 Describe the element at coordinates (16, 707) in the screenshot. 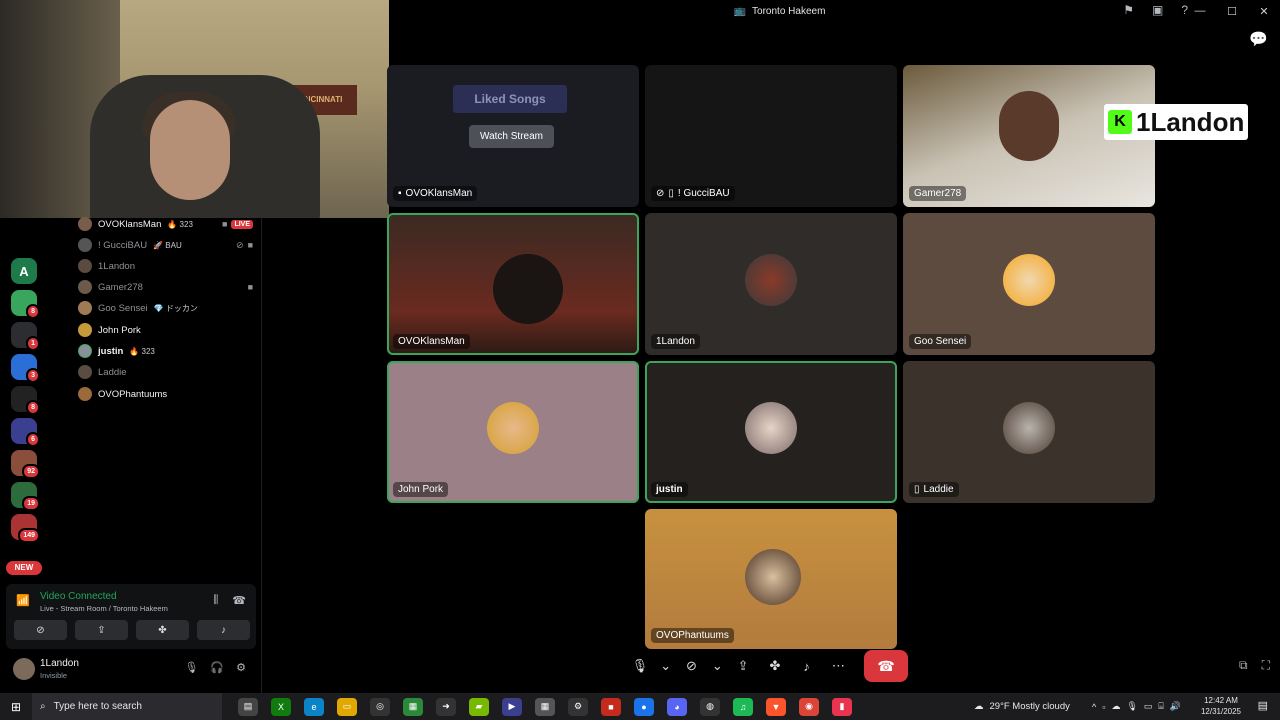

I see `start-button: ⊞` at that location.